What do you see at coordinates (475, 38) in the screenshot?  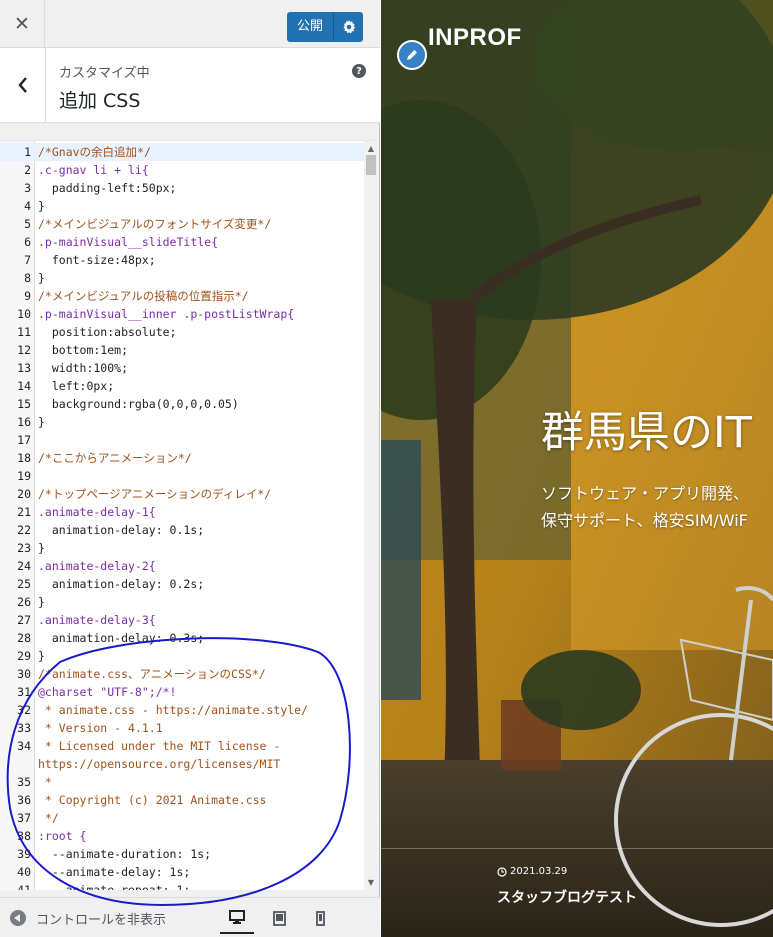 I see `site-title: INPROF` at bounding box center [475, 38].